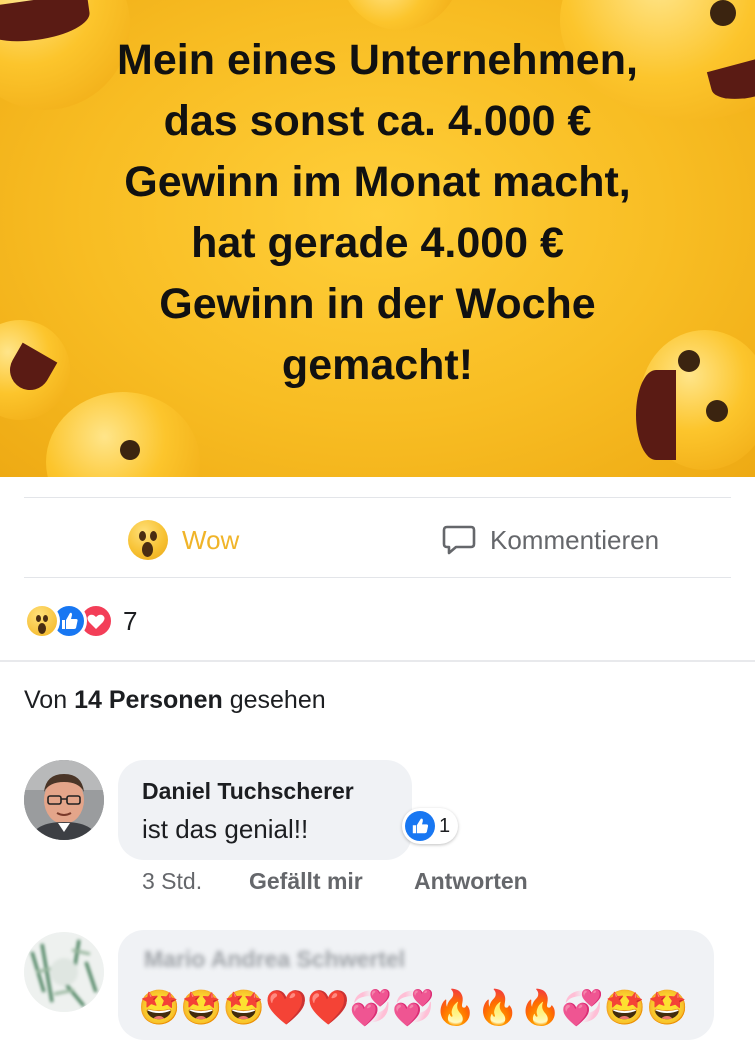 The height and width of the screenshot is (1040, 755). Describe the element at coordinates (274, 959) in the screenshot. I see `comment-author: Mario Andrea Schwertel` at that location.